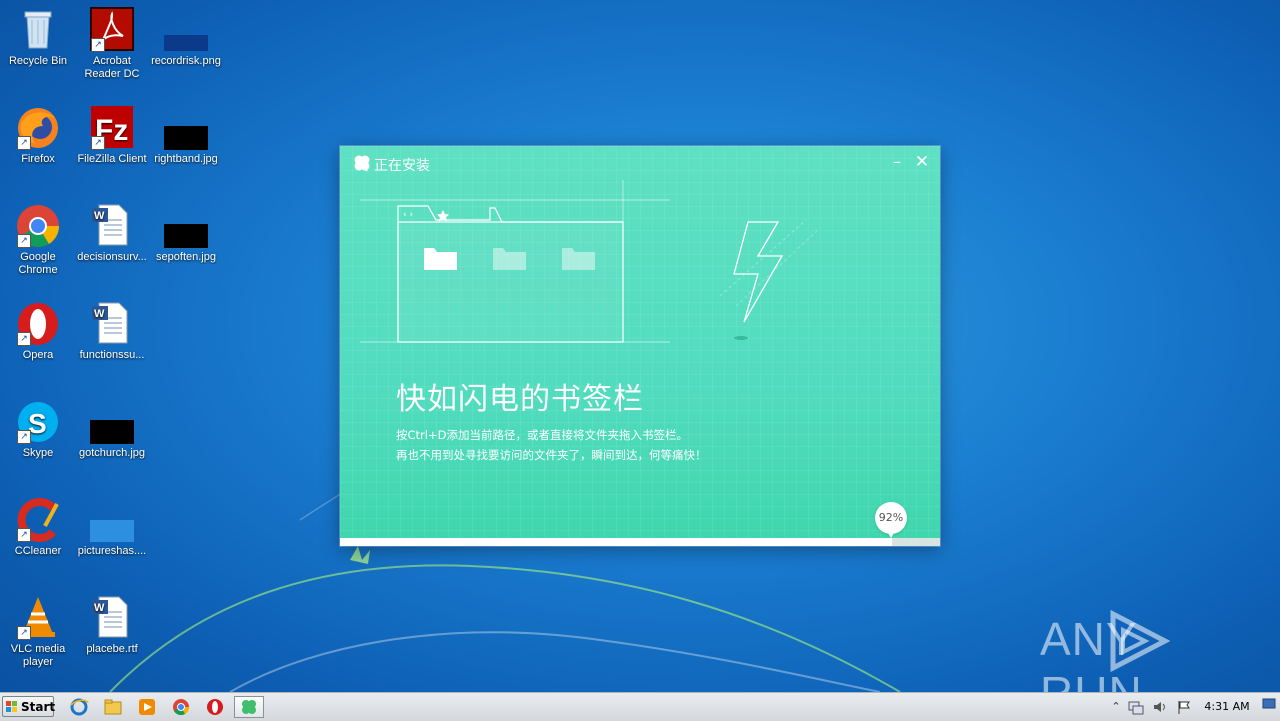  I want to click on desktop-icon-label: Recycle Bin, so click(38, 61).